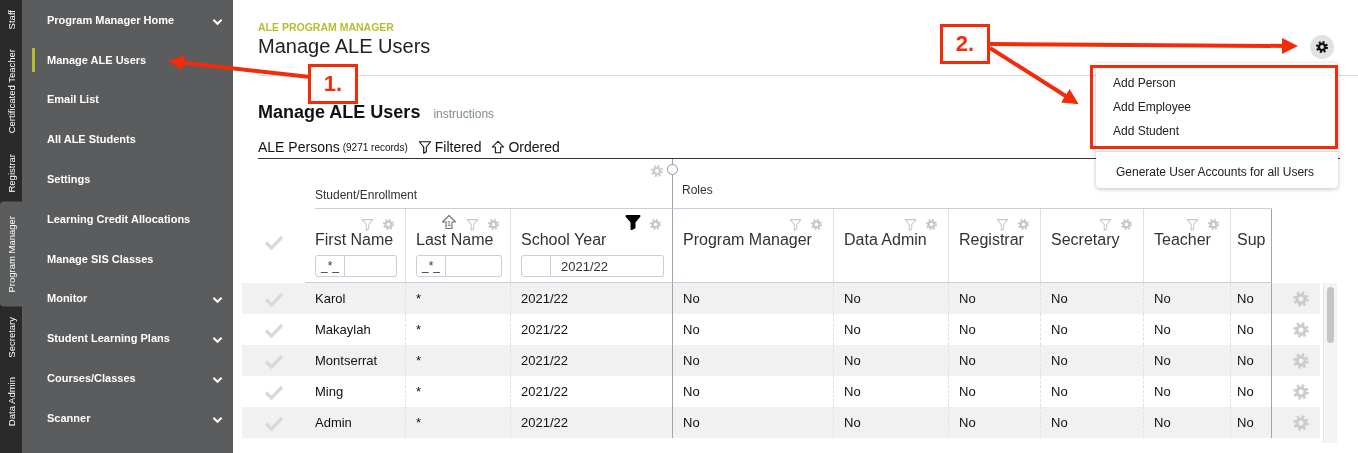  What do you see at coordinates (464, 114) in the screenshot?
I see `instructions-link: instructions` at bounding box center [464, 114].